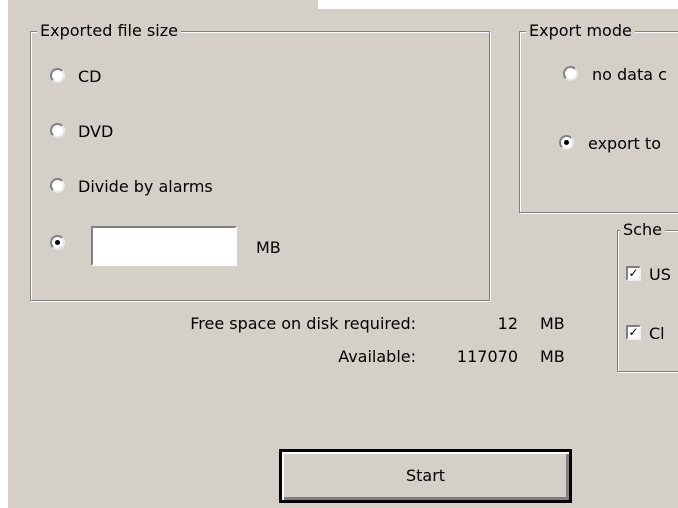 The image size is (678, 508). What do you see at coordinates (145, 187) in the screenshot?
I see `divide-by-alarms-label: Divide by alarms` at bounding box center [145, 187].